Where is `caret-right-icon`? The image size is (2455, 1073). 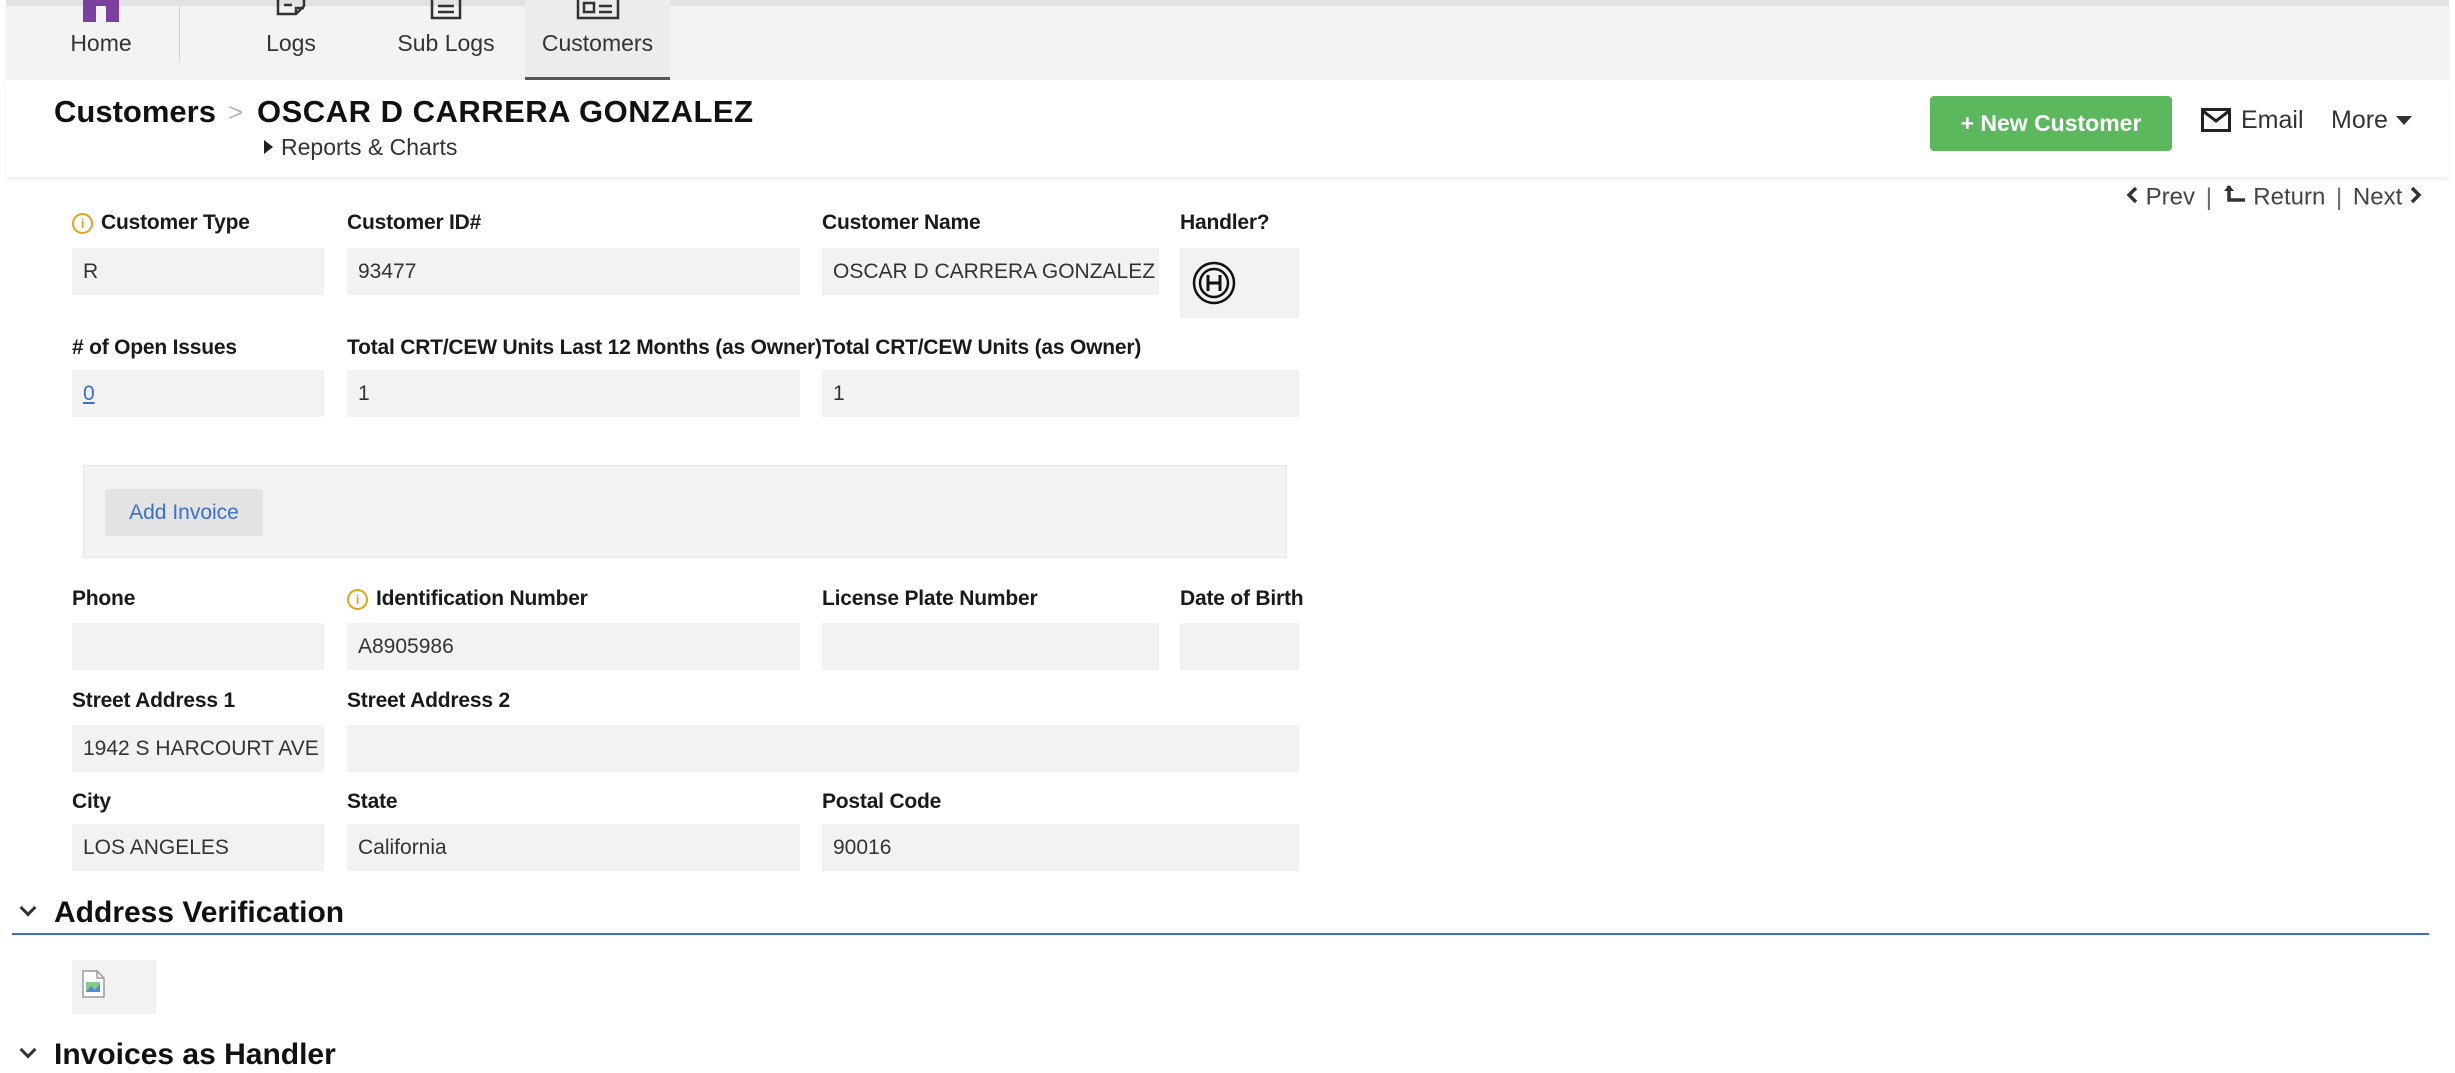 caret-right-icon is located at coordinates (268, 147).